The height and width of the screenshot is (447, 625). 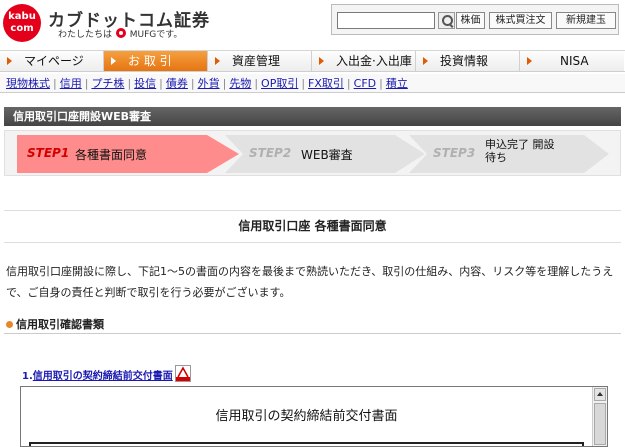 I want to click on subnav-cash-stocks: 現物株式, so click(x=28, y=83).